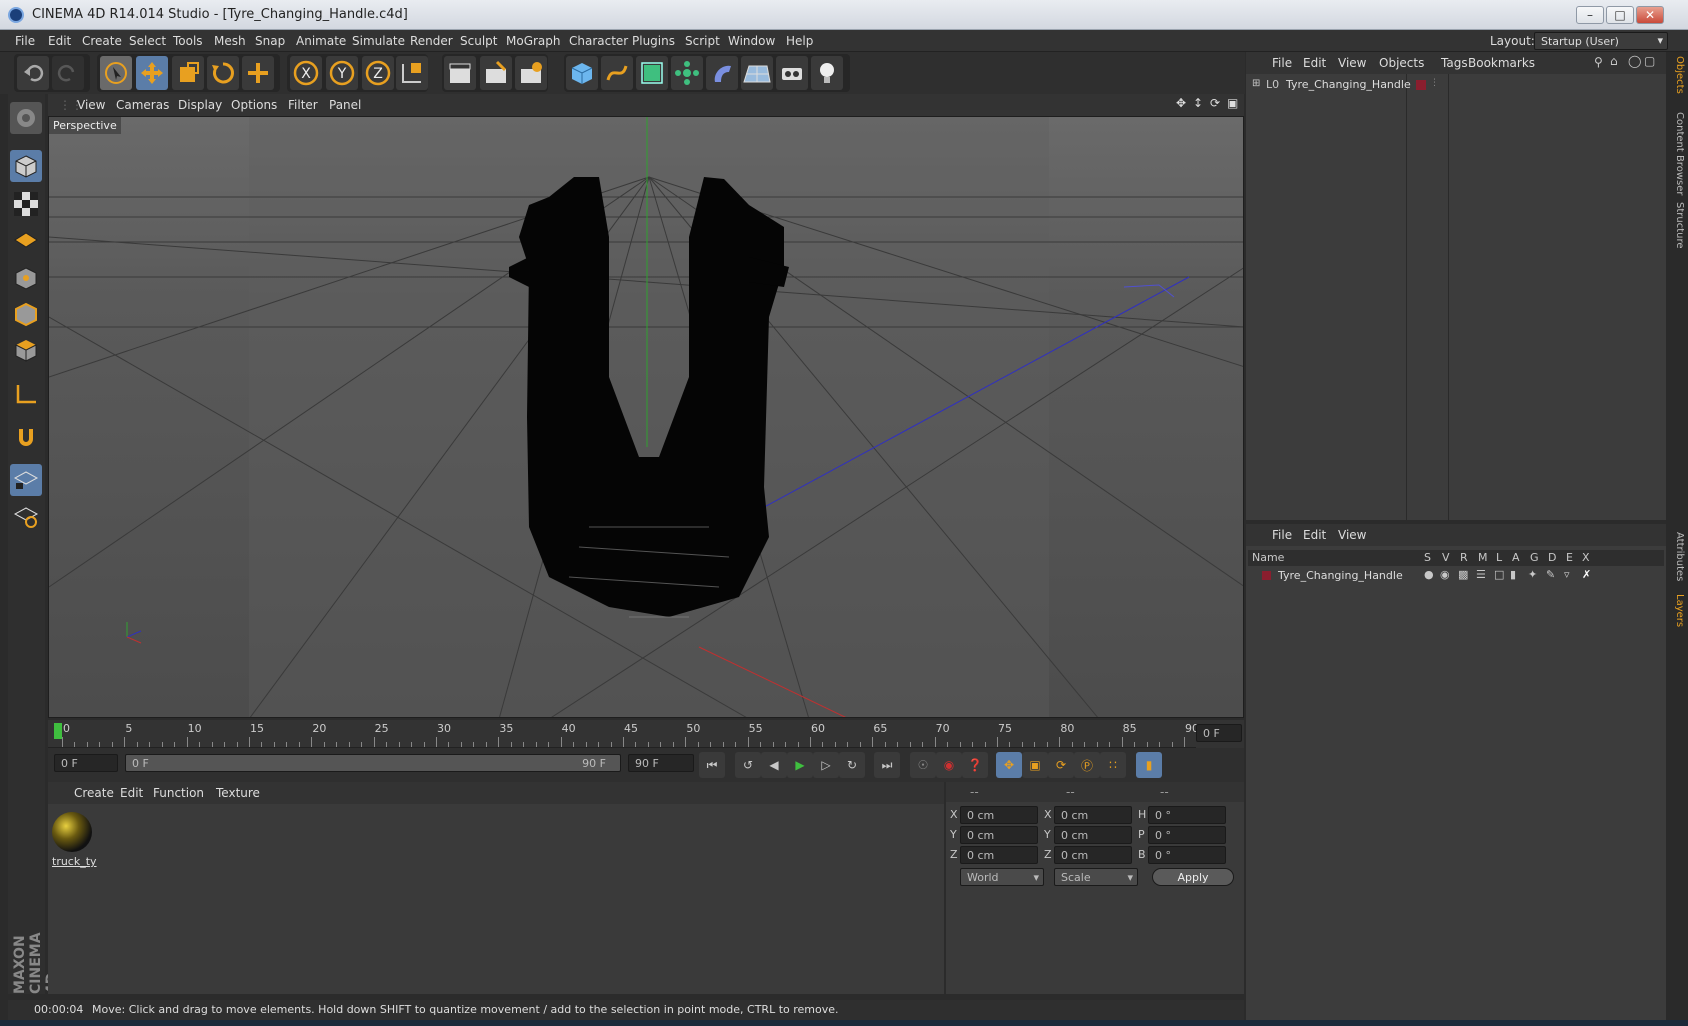 Image resolution: width=1688 pixels, height=1026 pixels. What do you see at coordinates (1352, 535) in the screenshot?
I see `lm-menu-view: View` at bounding box center [1352, 535].